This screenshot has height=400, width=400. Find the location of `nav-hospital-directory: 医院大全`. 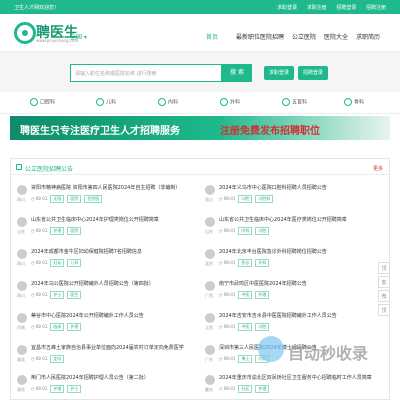

nav-hospital-directory: 医院大全 is located at coordinates (336, 36).